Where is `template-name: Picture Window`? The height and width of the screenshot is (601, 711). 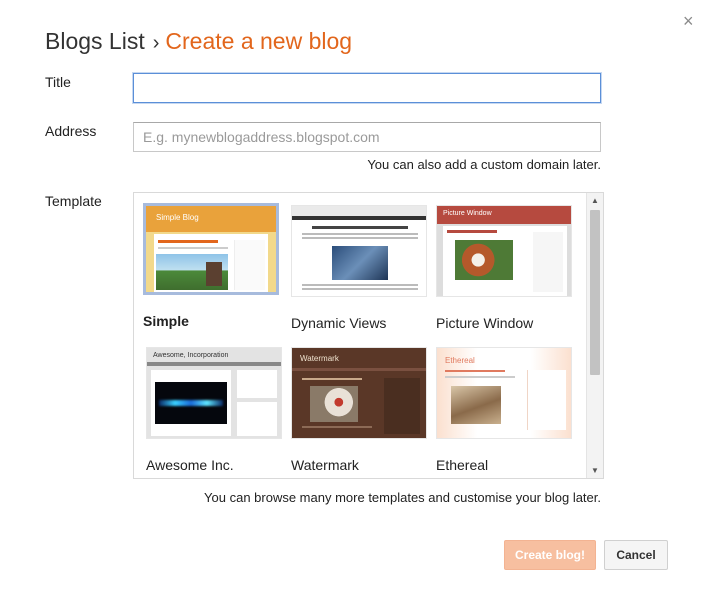 template-name: Picture Window is located at coordinates (485, 323).